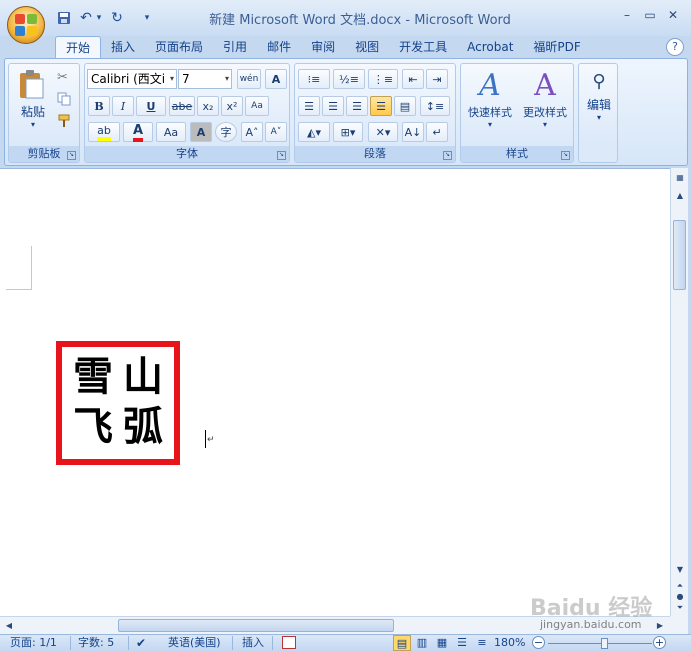  I want to click on enclose-characters-button: 字, so click(226, 132).